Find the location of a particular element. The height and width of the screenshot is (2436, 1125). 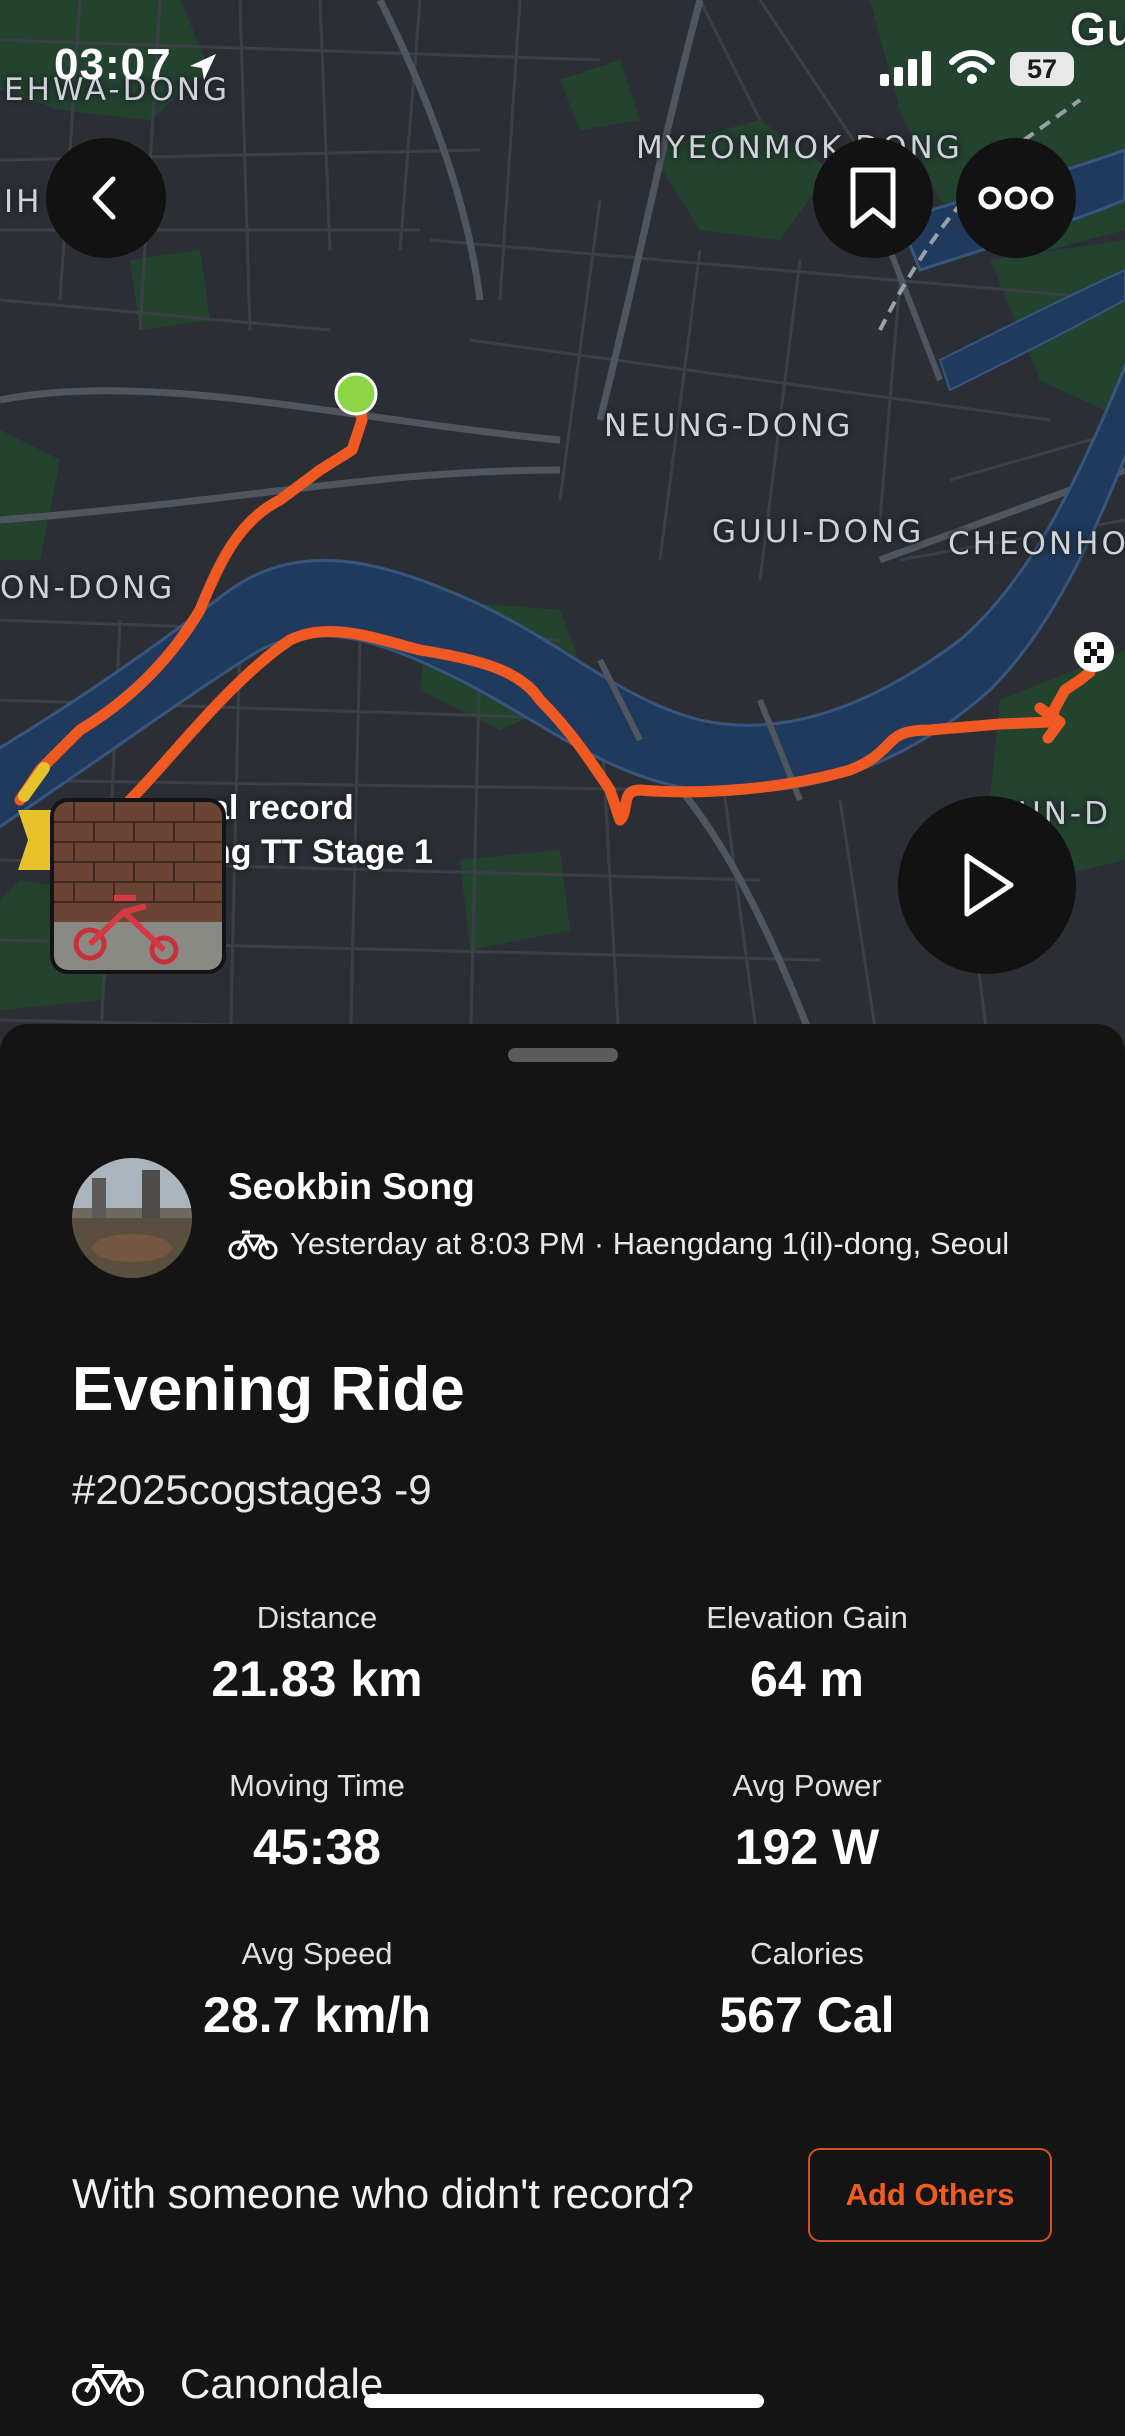

avatar is located at coordinates (132, 1218).